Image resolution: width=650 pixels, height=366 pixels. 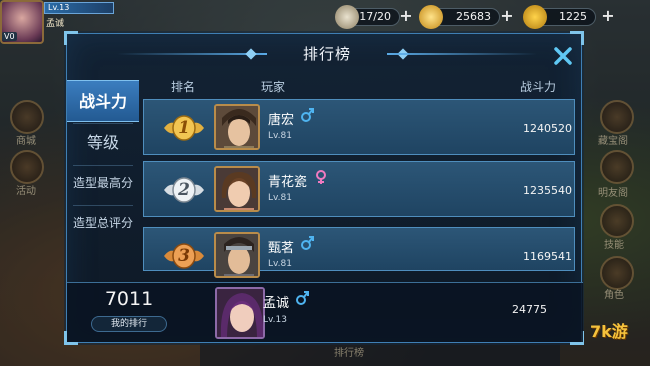 I want to click on silver-value: 25683, so click(x=473, y=16).